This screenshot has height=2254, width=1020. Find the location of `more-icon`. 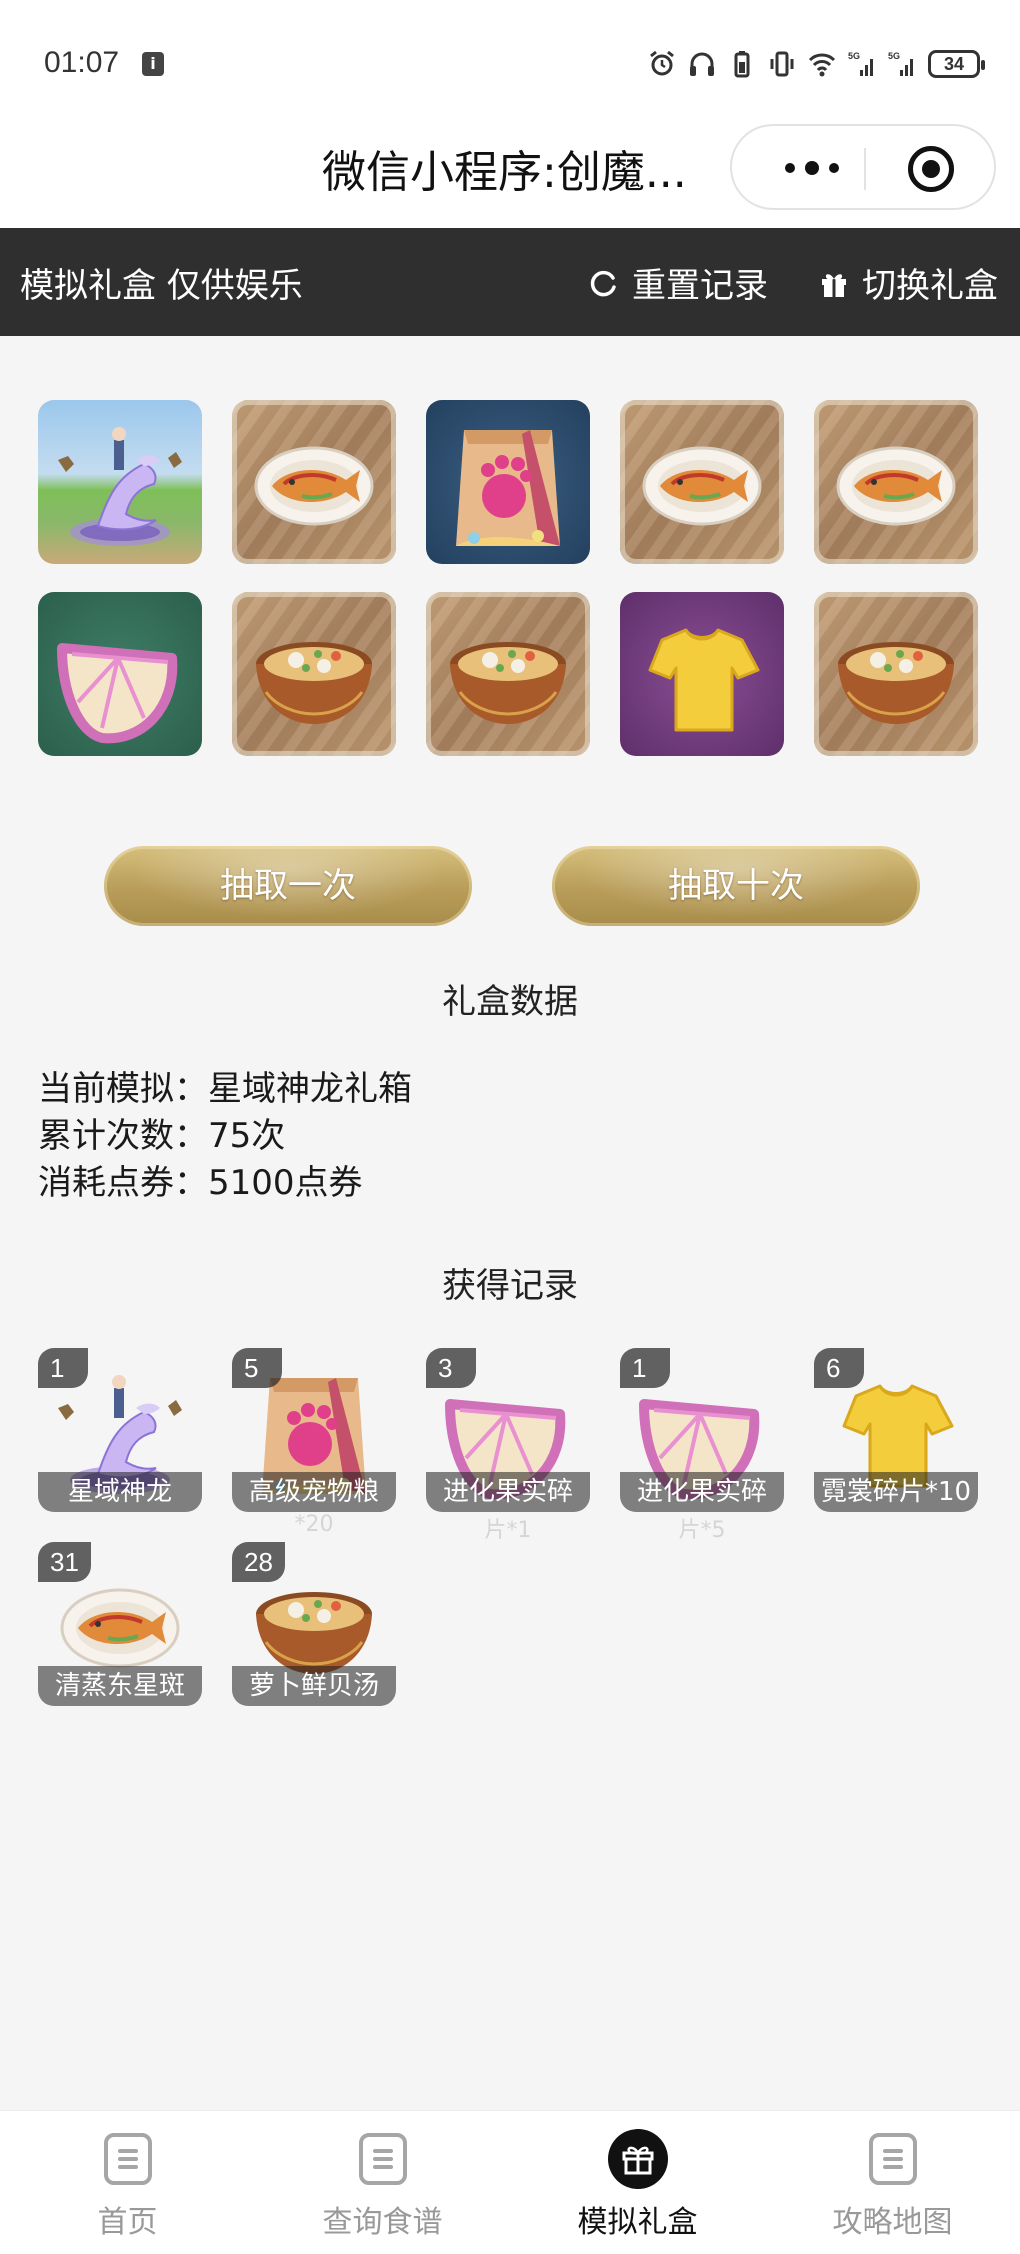

more-icon is located at coordinates (812, 168).